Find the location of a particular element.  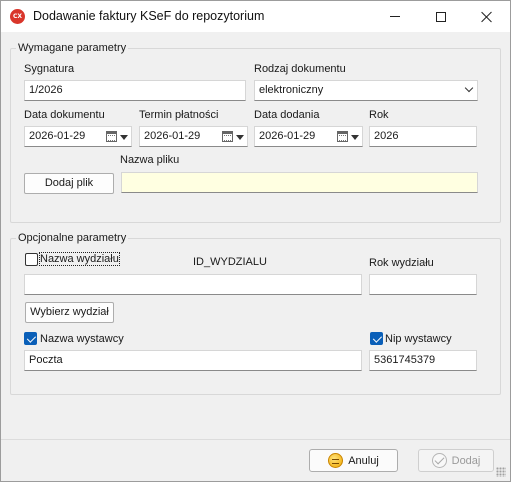

add-button-label: Dodaj is located at coordinates (466, 460).